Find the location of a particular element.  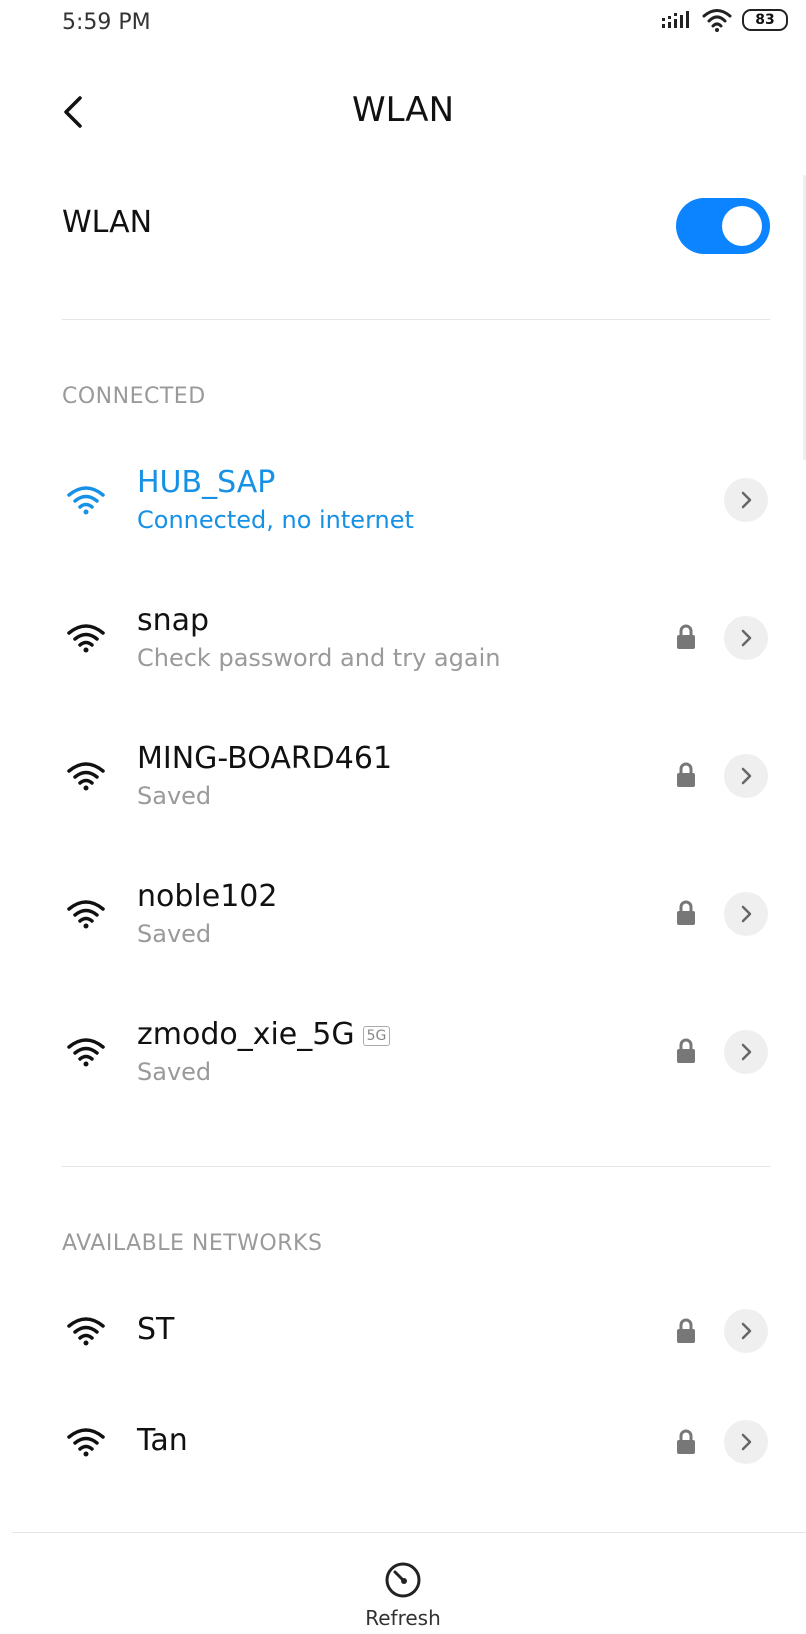

network-row-saved: snap Check password and try again is located at coordinates (403, 638).